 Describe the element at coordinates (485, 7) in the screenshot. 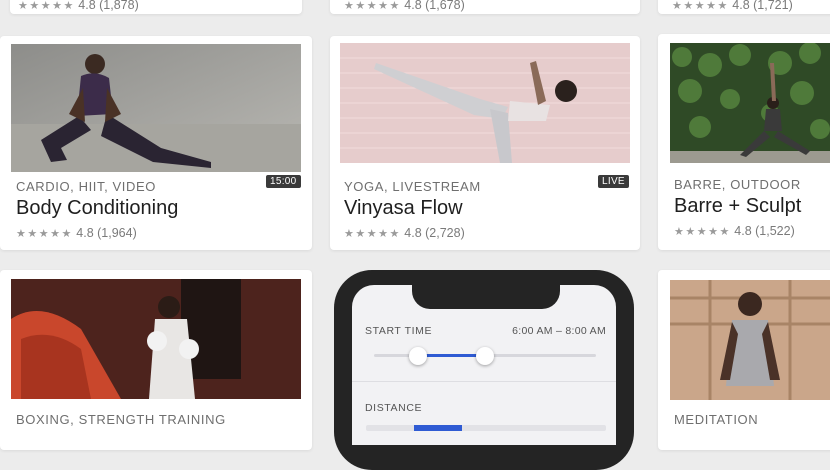

I see `card-top-middle: ★★★★★ 4.8 (1,678)` at that location.